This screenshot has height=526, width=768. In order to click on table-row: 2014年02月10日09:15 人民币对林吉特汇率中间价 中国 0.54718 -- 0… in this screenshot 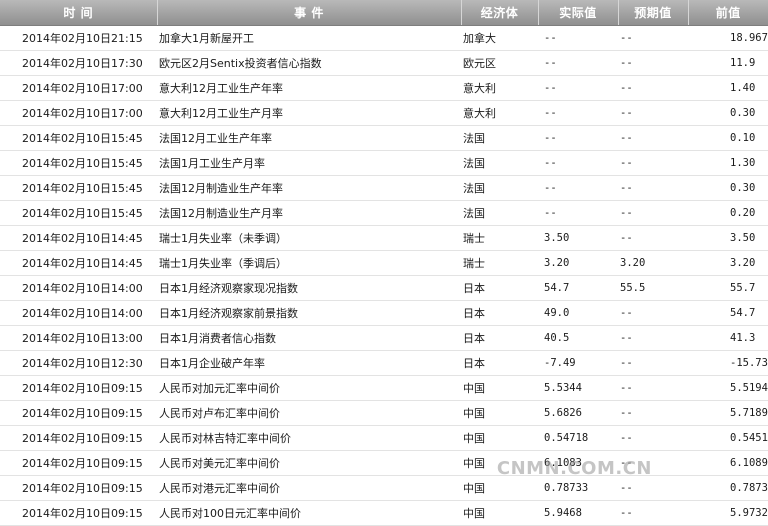, I will do `click(384, 438)`.